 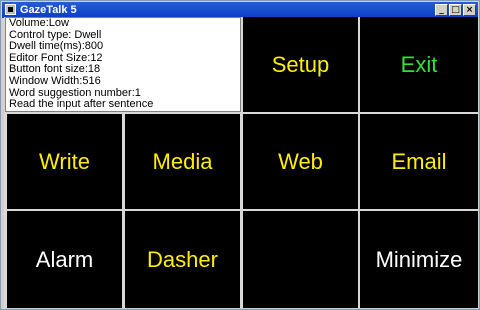 I want to click on web-button: Web, so click(x=300, y=161).